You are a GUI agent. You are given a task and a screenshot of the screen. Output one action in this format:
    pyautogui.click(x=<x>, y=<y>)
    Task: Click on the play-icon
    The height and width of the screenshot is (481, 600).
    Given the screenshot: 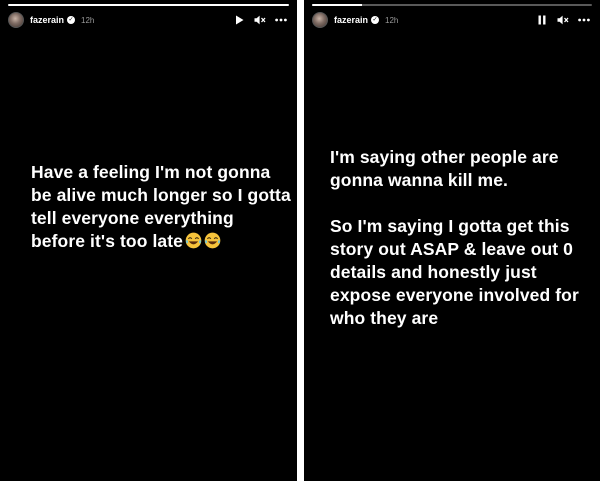 What is the action you would take?
    pyautogui.click(x=239, y=20)
    